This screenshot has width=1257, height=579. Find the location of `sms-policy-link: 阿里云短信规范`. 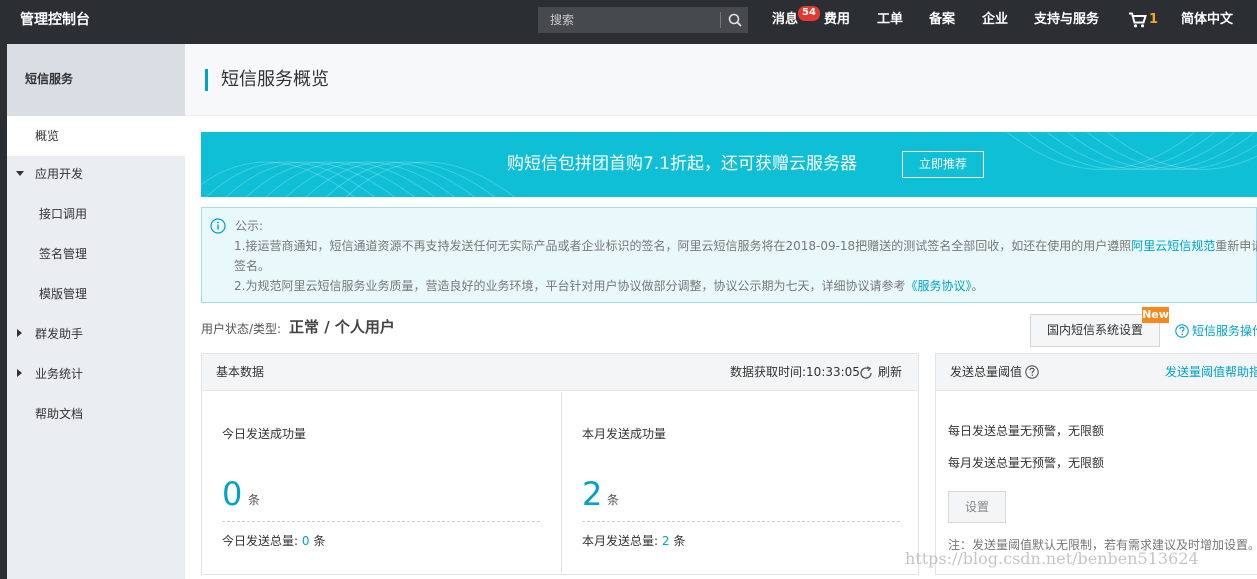

sms-policy-link: 阿里云短信规范 is located at coordinates (1173, 246).